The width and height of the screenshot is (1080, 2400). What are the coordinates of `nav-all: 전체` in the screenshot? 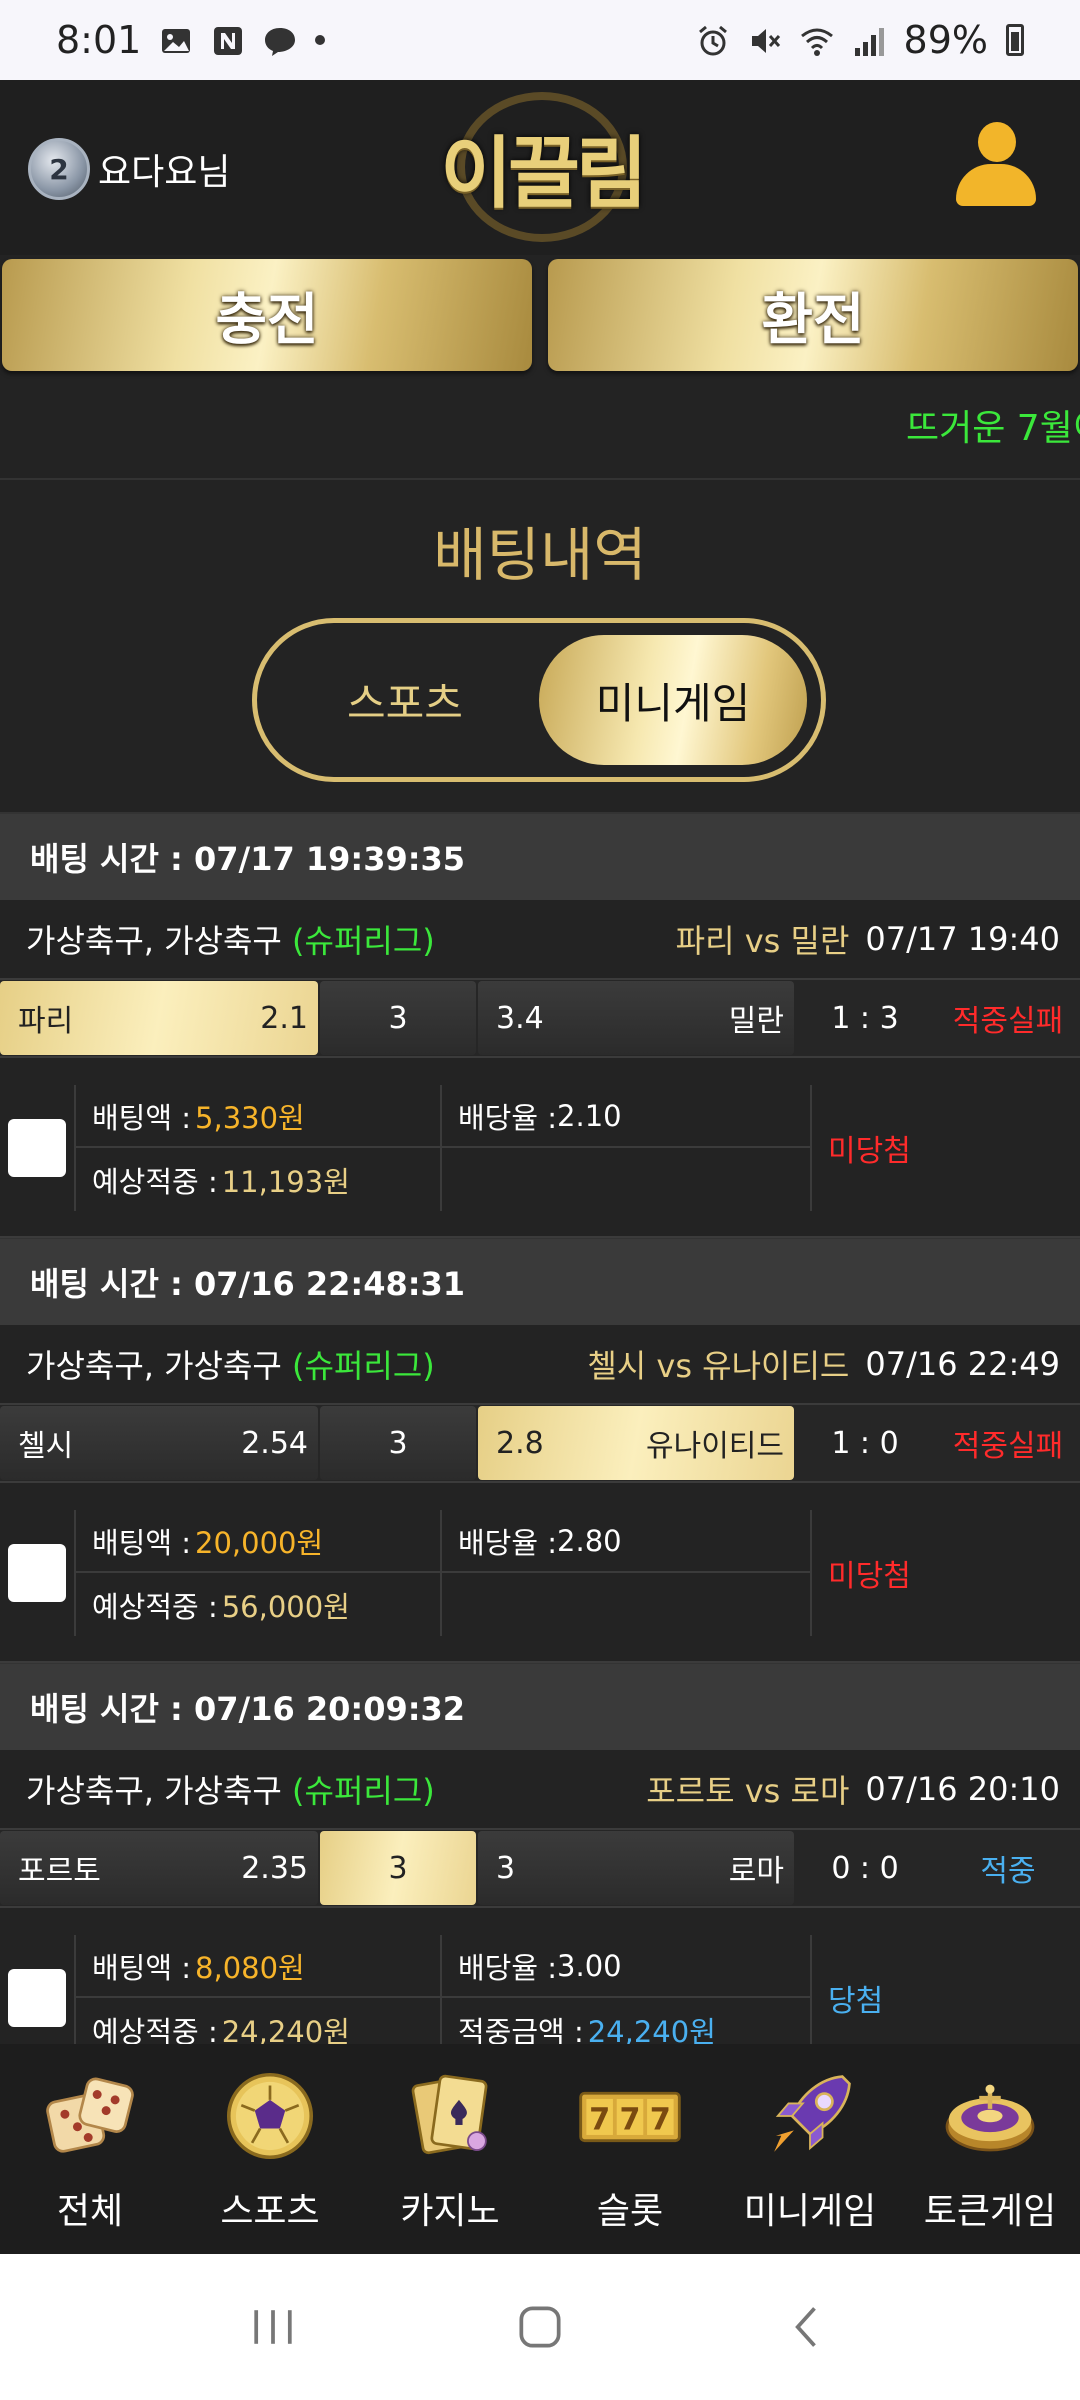 It's located at (90, 2146).